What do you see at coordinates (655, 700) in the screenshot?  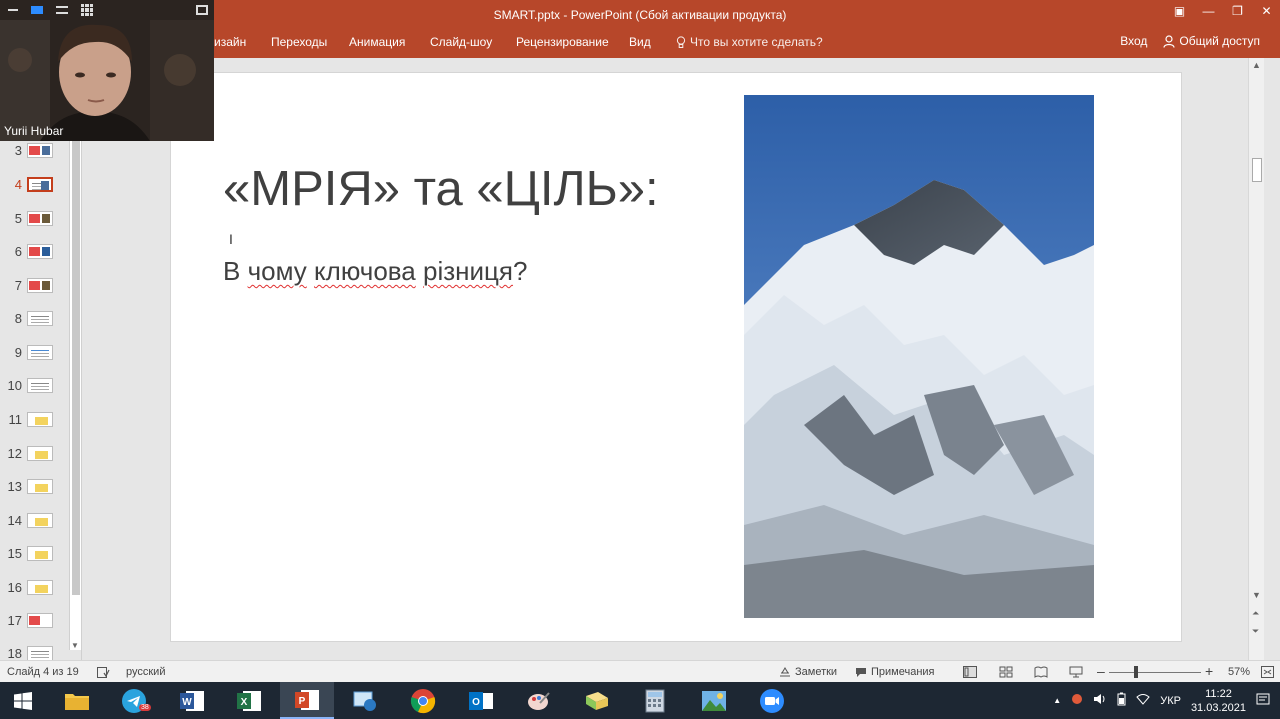 I see `taskbar-app-calculator` at bounding box center [655, 700].